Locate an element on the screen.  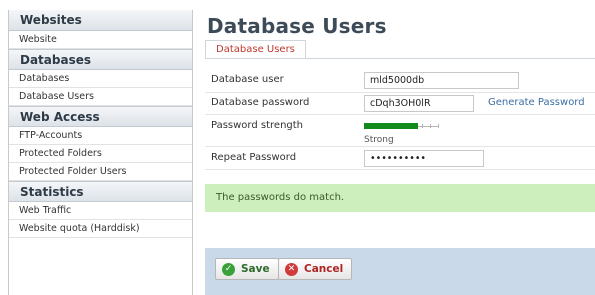
db-user-input is located at coordinates (441, 80).